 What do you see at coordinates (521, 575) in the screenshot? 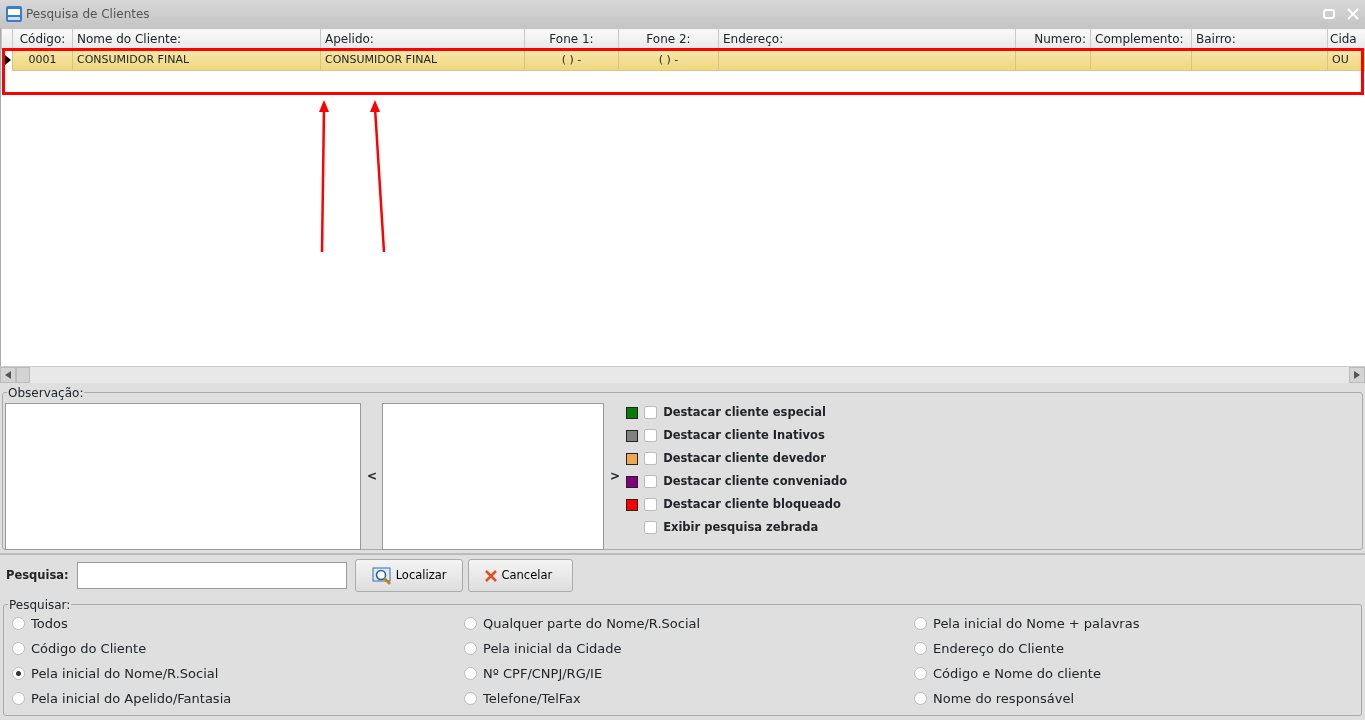
I see `cancel-button: Cancelar` at bounding box center [521, 575].